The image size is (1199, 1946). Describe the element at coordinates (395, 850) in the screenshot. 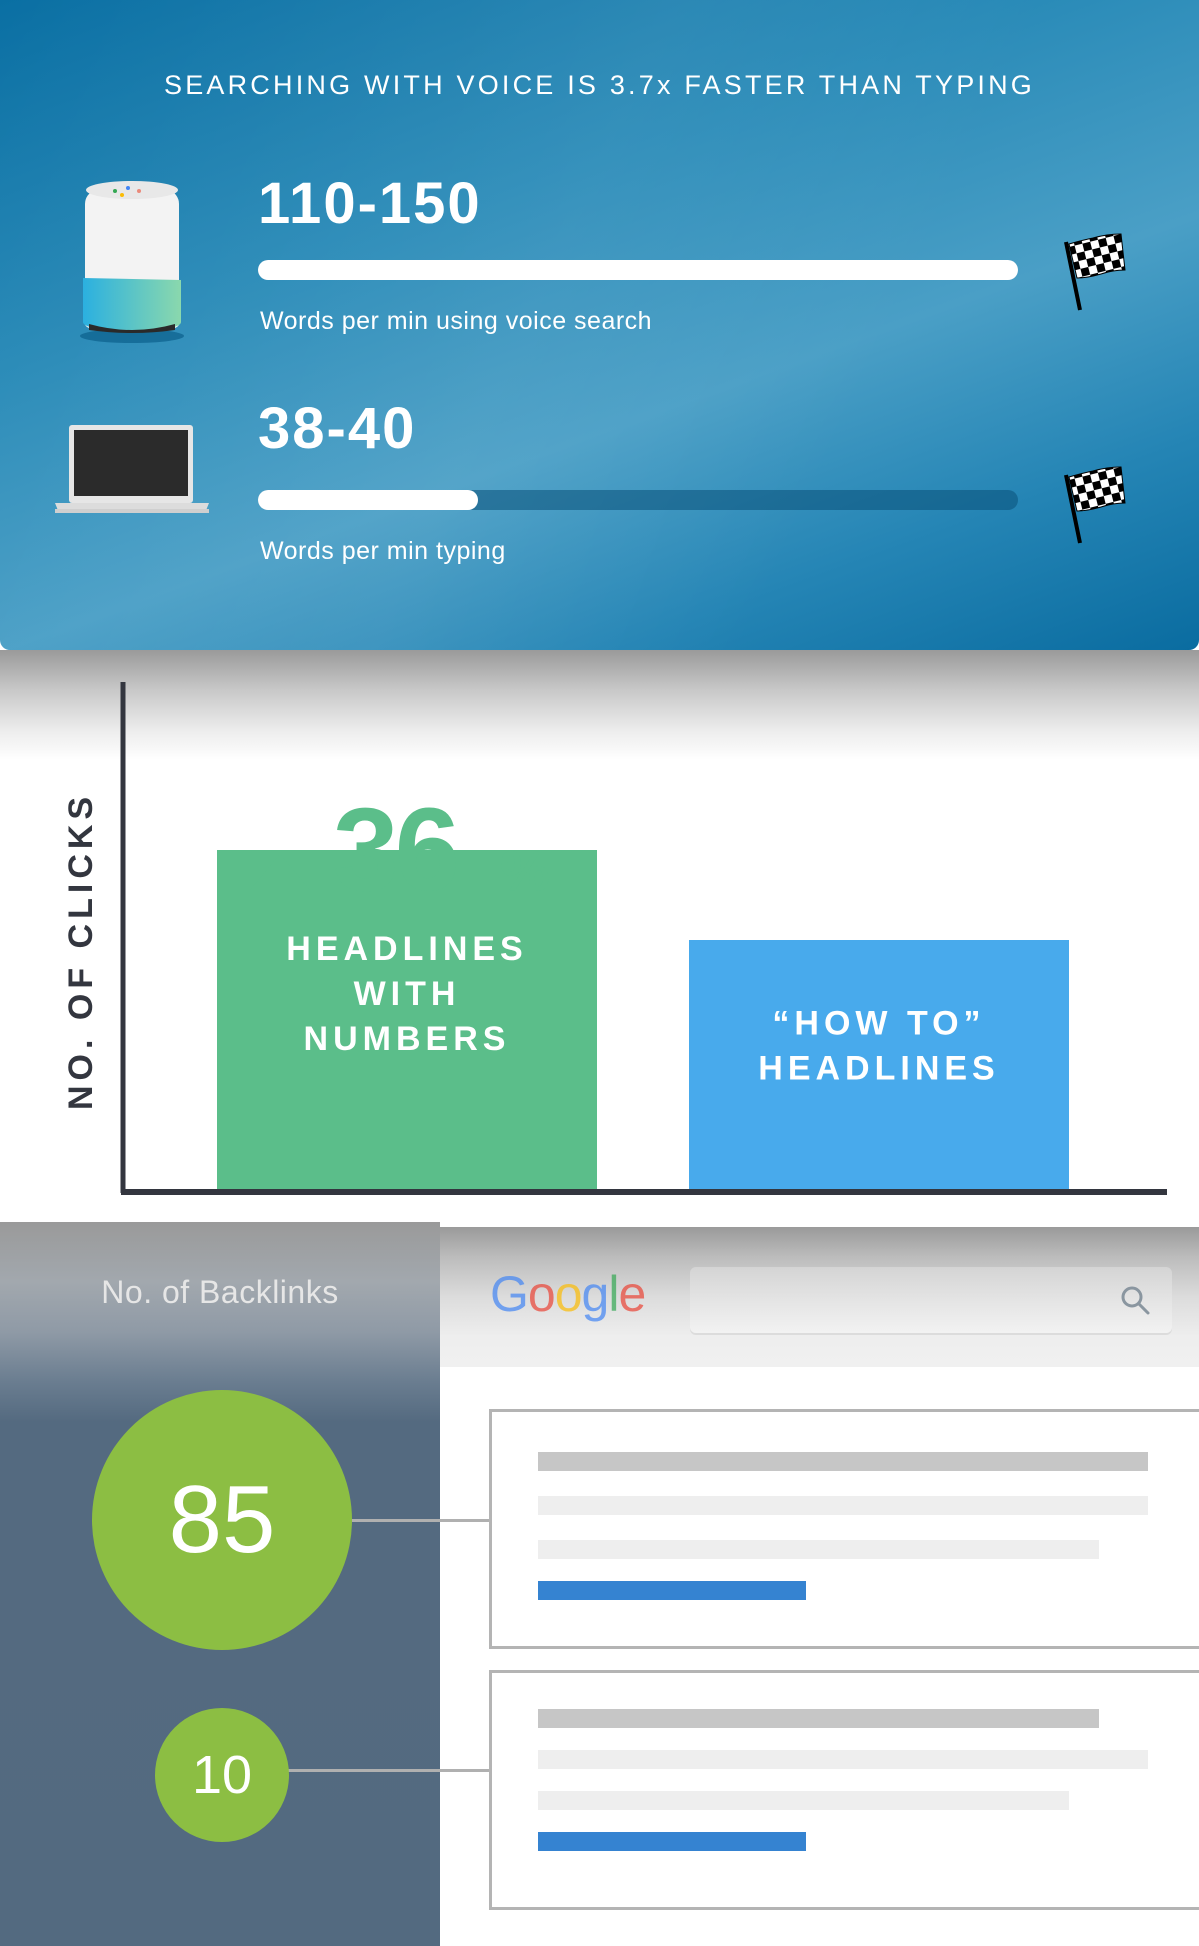

I see `increase-percent-value: 36` at that location.